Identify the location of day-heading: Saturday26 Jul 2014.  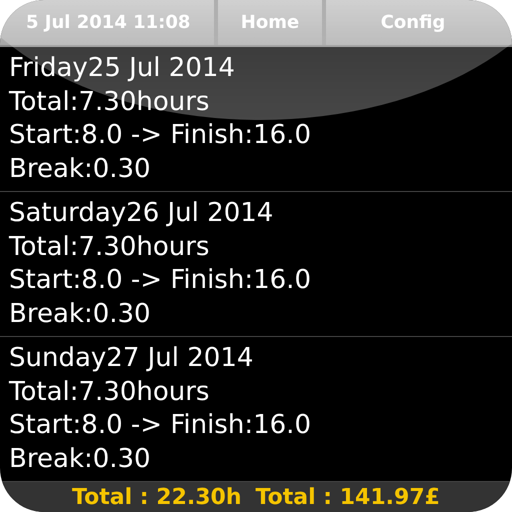
(141, 213).